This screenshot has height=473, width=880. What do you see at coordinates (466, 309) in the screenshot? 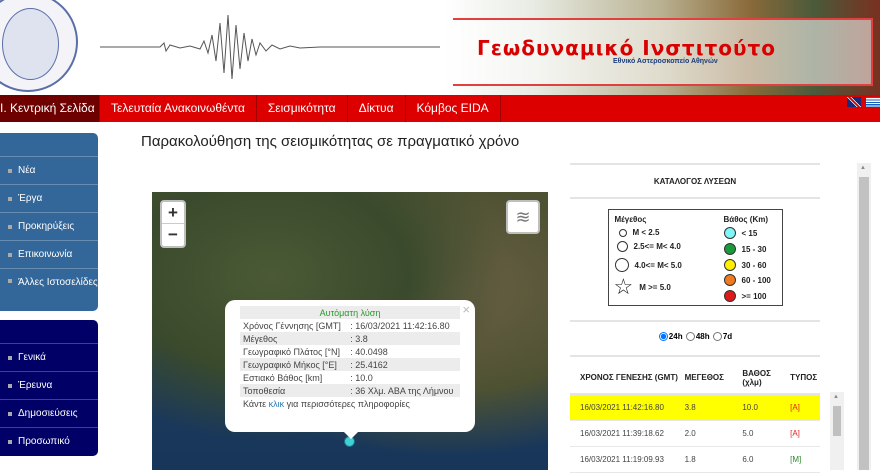
I see `popup-close-button: ×` at bounding box center [466, 309].